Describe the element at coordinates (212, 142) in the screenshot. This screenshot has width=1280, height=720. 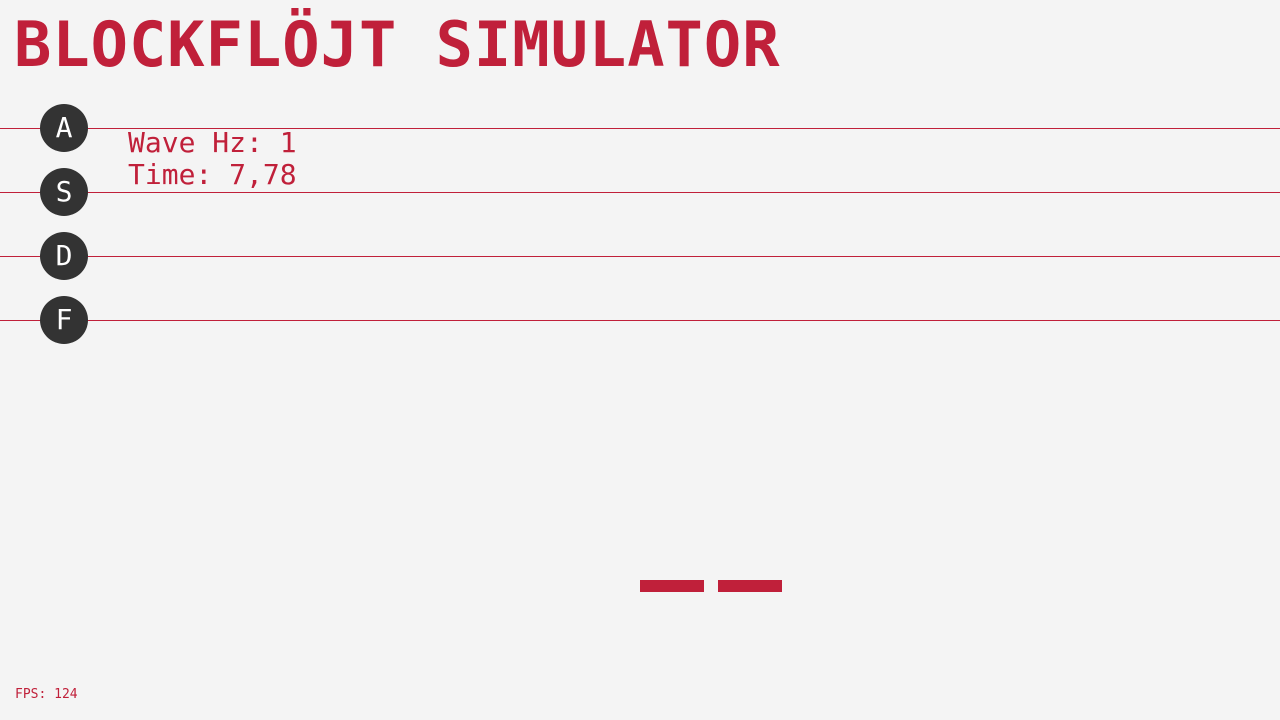
I see `wave-hz-readout: Wave Hz: 1` at that location.